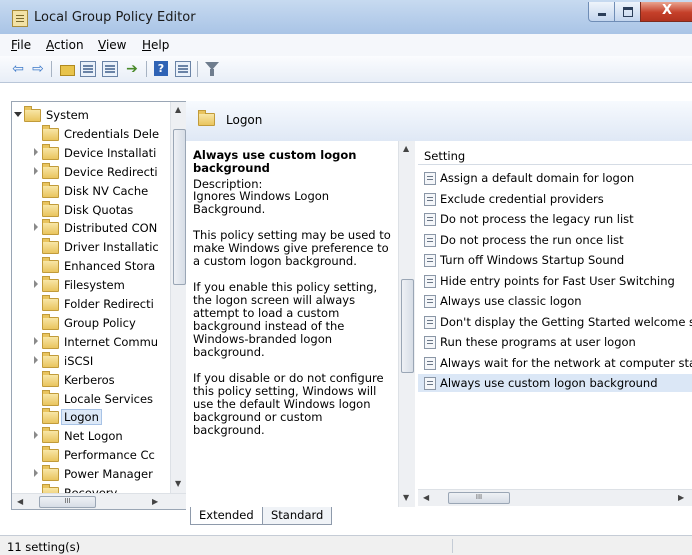 This screenshot has width=692, height=555. I want to click on tree-item-label: System, so click(67, 115).